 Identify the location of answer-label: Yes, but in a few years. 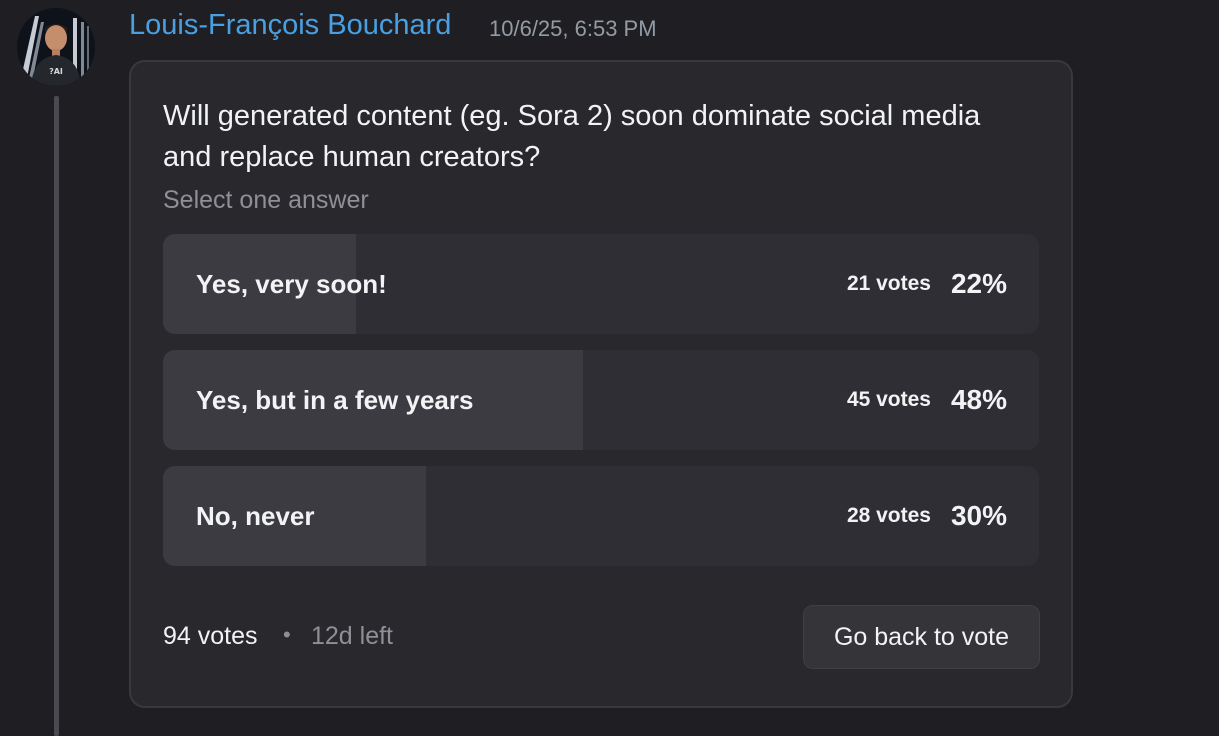
(335, 400).